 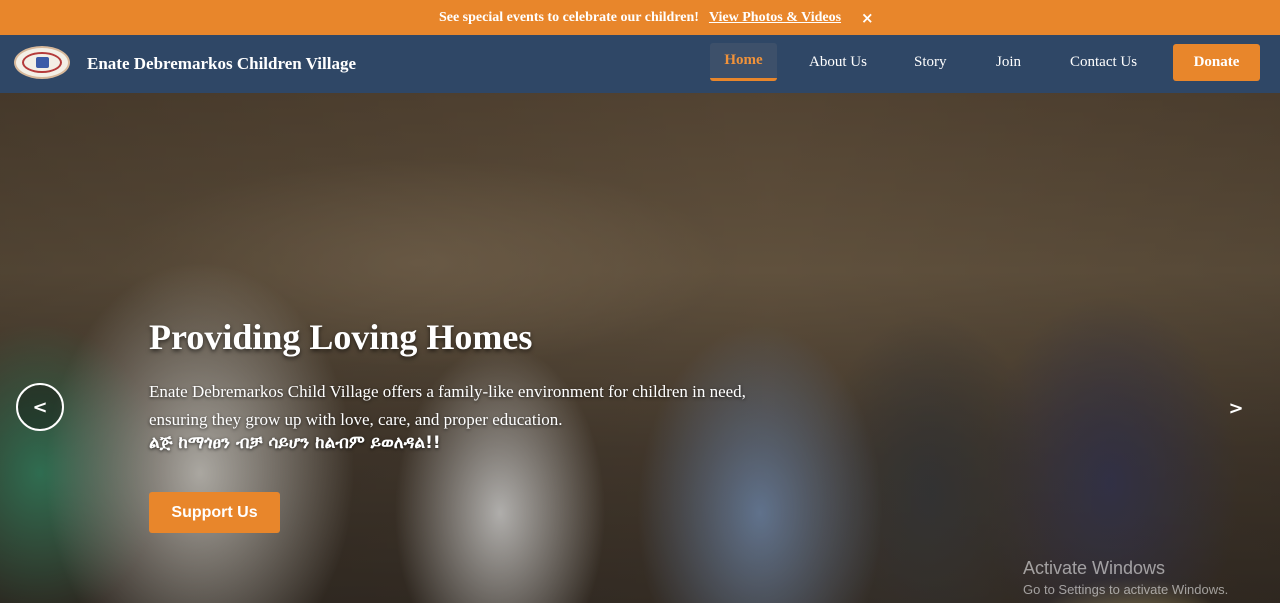 What do you see at coordinates (1216, 62) in the screenshot?
I see `donate-button: Donate` at bounding box center [1216, 62].